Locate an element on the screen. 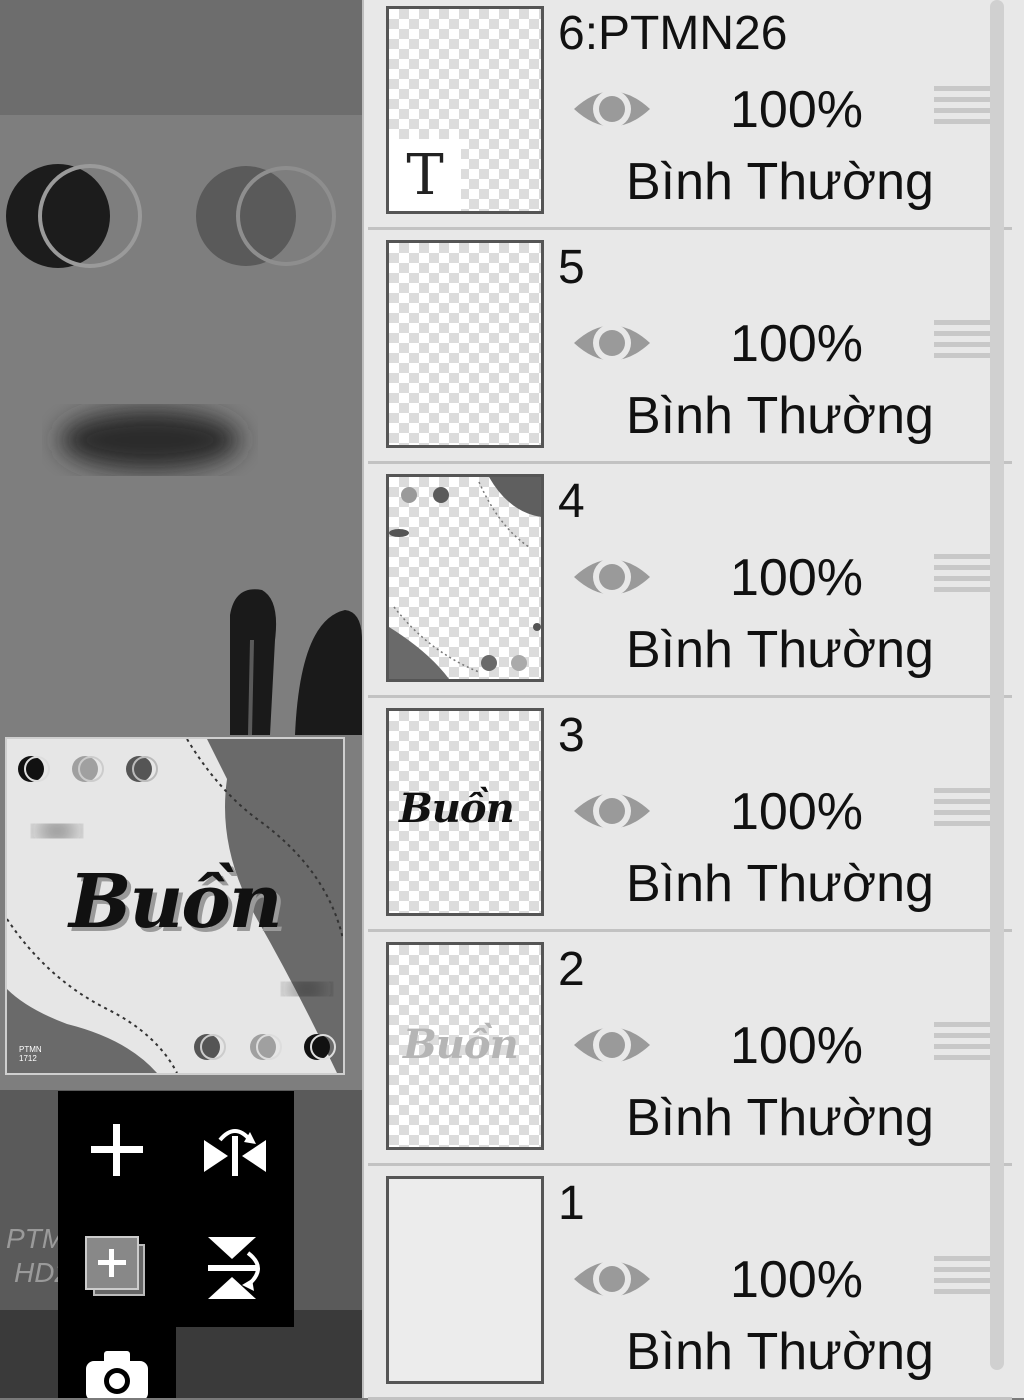  canvas-preview-thumbnail: Buồn PTMN 1712 is located at coordinates (175, 906).